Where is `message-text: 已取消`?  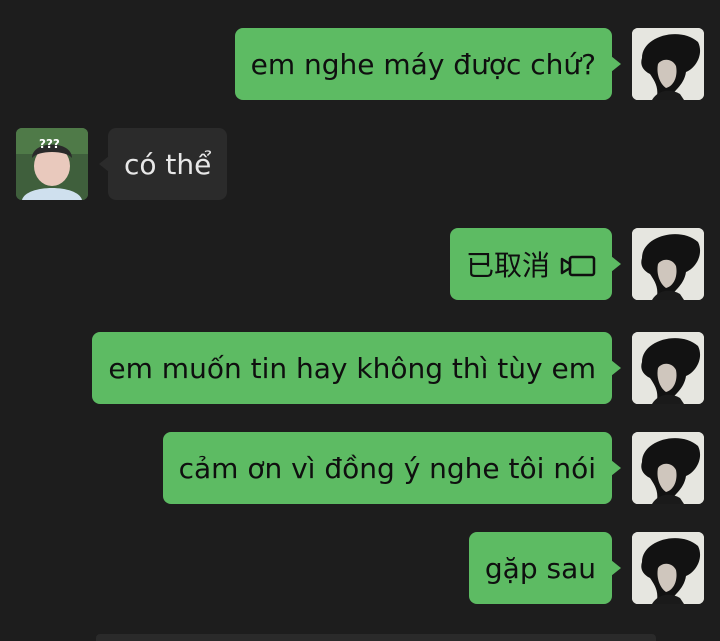
message-text: 已取消 is located at coordinates (507, 265).